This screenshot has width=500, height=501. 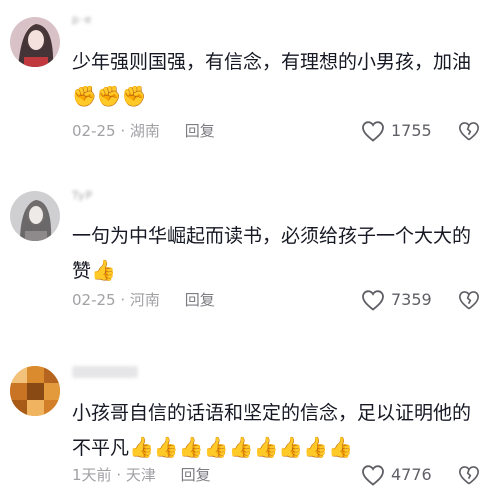 I want to click on comment-date: 1天前, so click(x=92, y=475).